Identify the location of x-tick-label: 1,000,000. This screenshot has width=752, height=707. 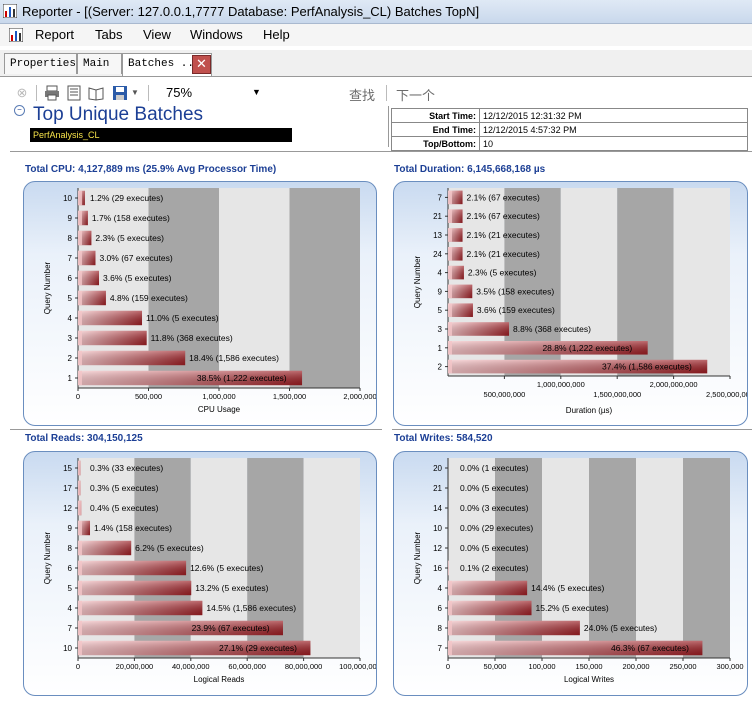
(218, 396).